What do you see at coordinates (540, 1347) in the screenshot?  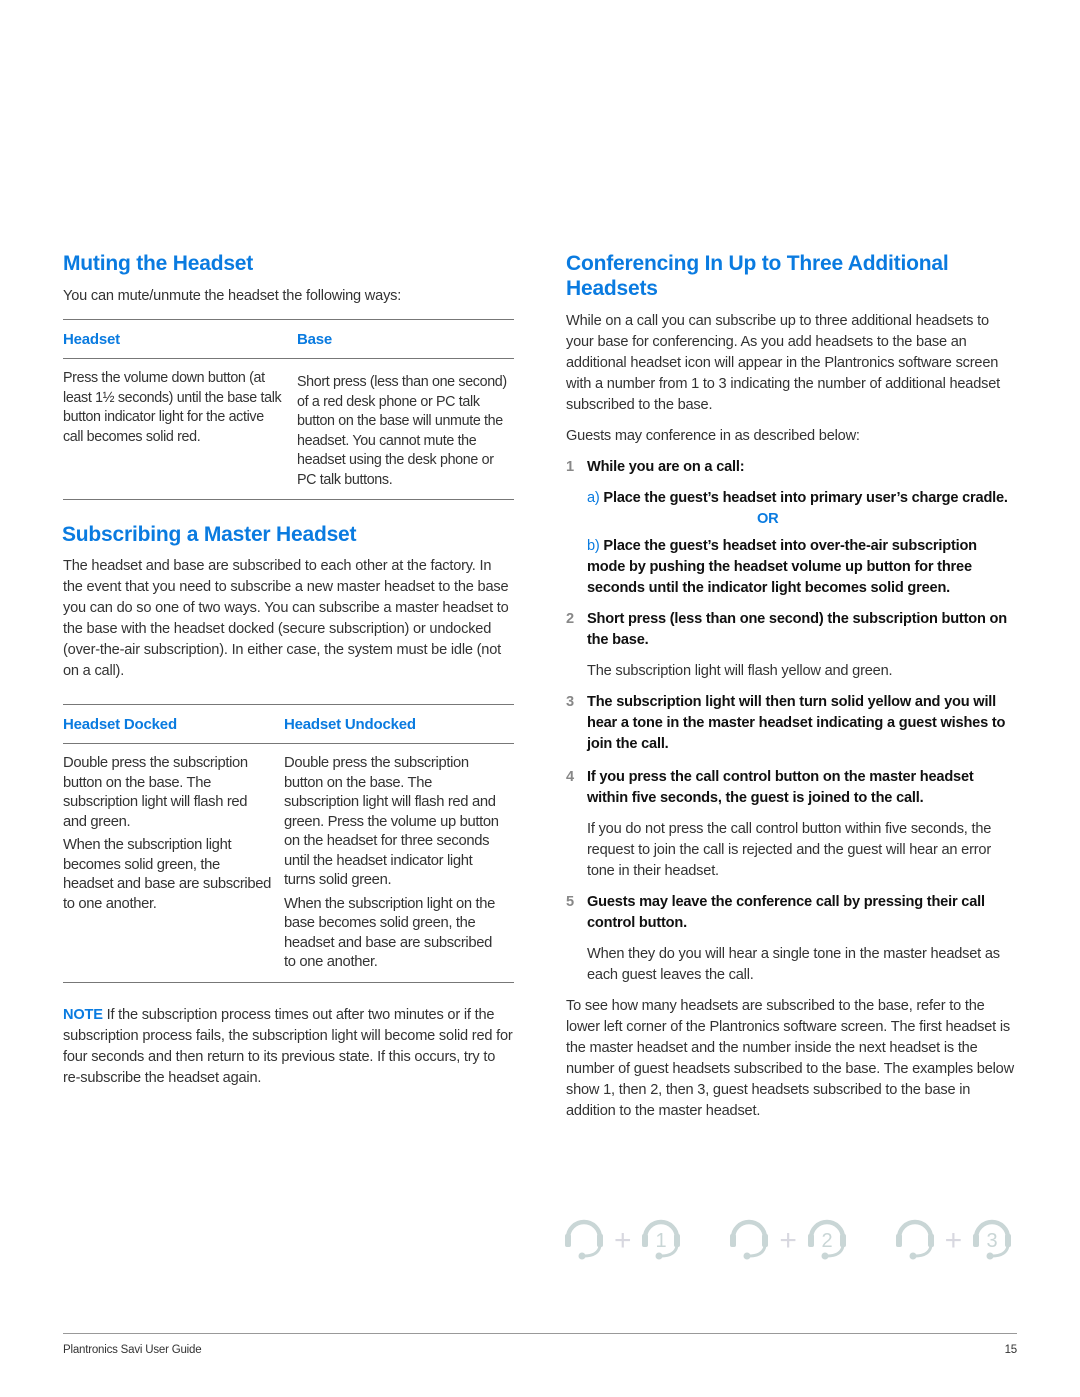 I see `footer: Plantronics Savi User Guide 15` at bounding box center [540, 1347].